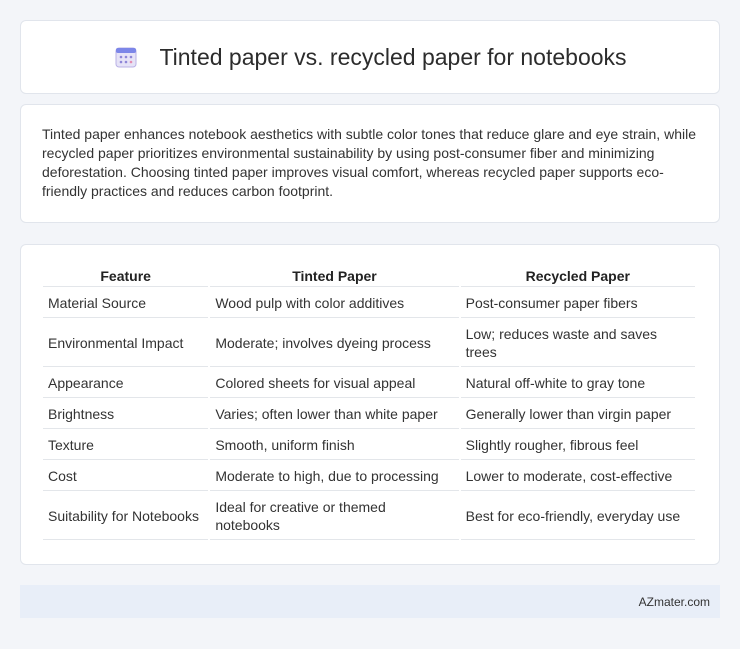 This screenshot has width=740, height=649. What do you see at coordinates (126, 476) in the screenshot?
I see `table-cell: Cost` at bounding box center [126, 476].